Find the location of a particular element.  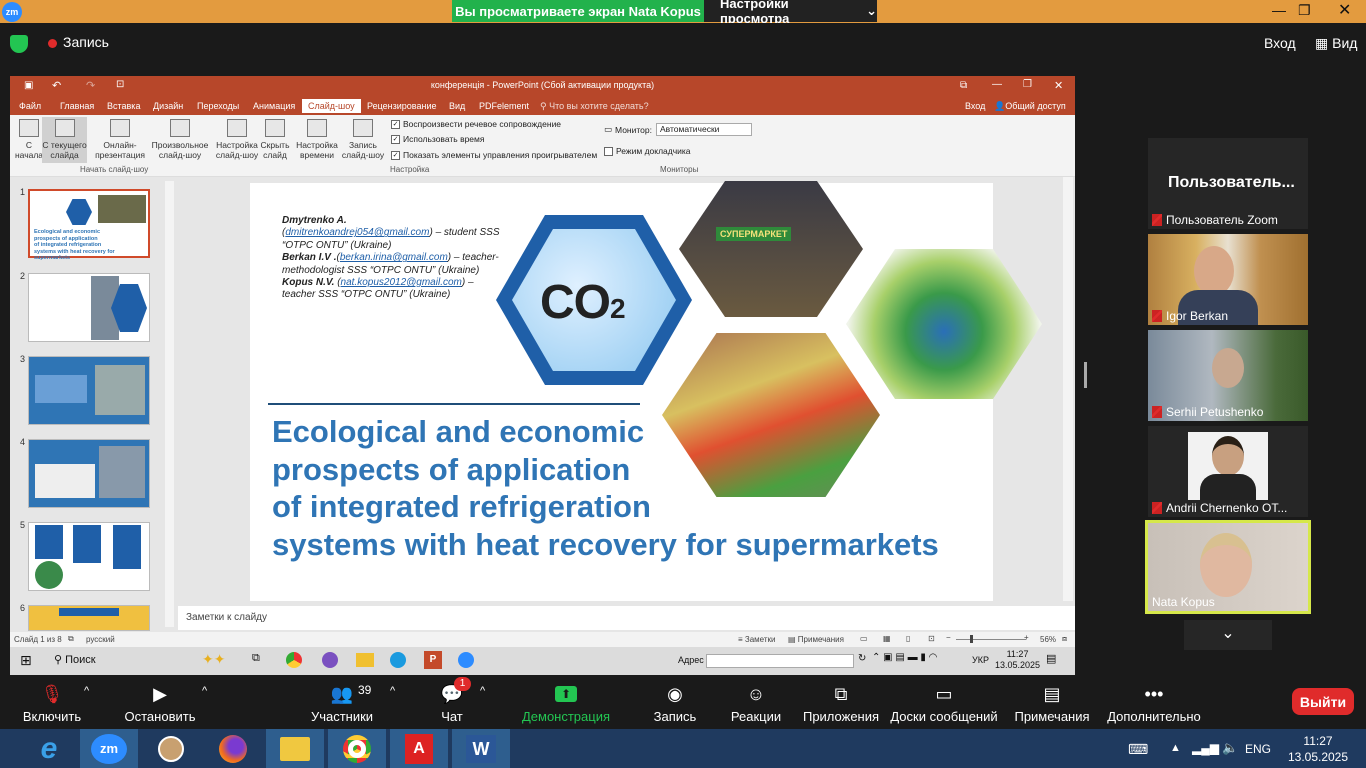

close-icon: ✕ is located at coordinates (1344, 10).